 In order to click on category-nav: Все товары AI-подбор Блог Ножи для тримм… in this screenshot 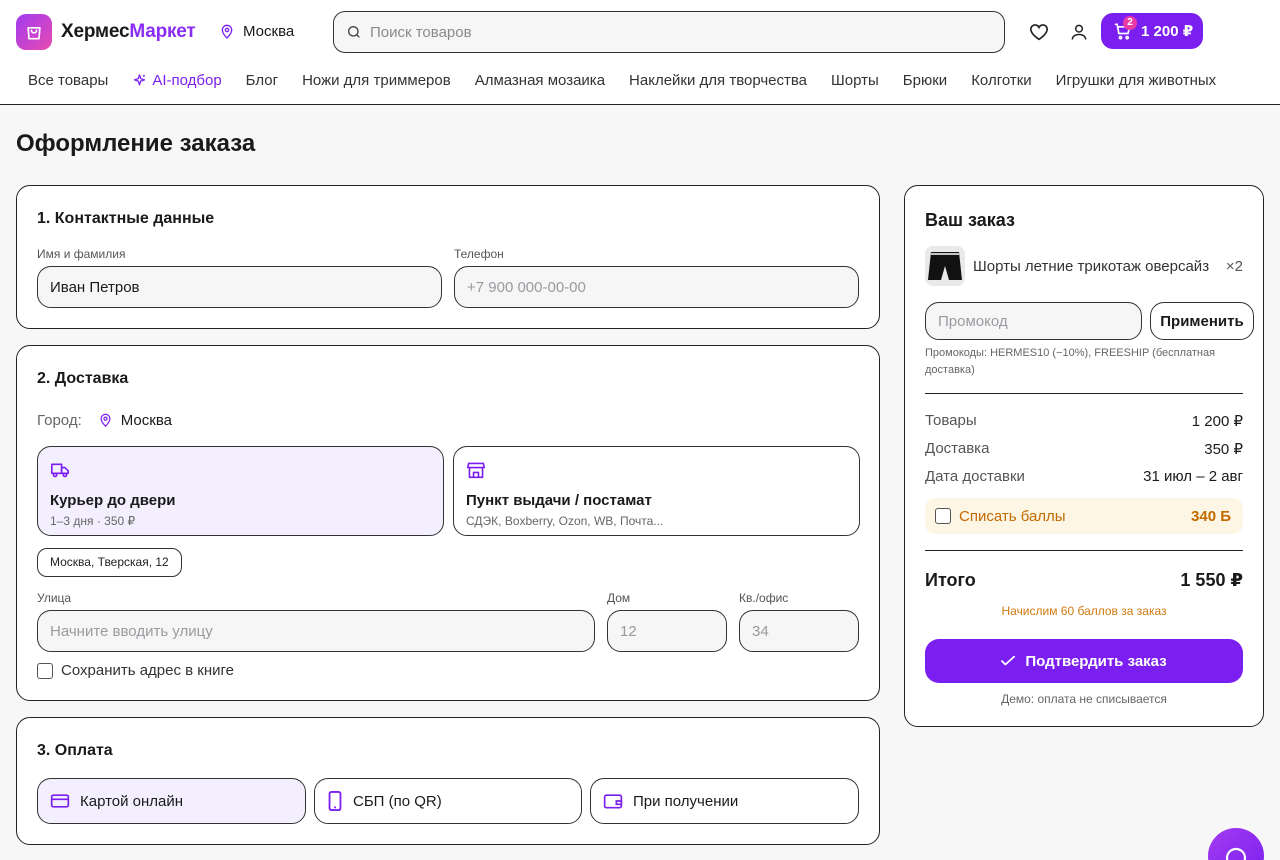, I will do `click(648, 80)`.